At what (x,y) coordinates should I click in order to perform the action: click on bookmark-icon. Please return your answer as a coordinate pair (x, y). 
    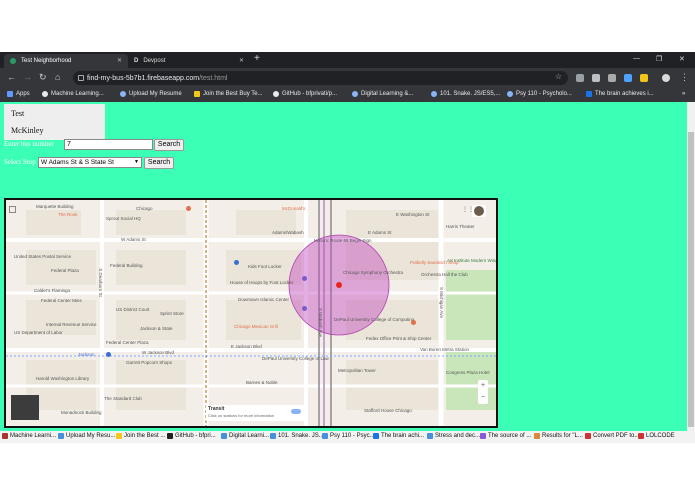
    Looking at the image, I should click on (580, 78).